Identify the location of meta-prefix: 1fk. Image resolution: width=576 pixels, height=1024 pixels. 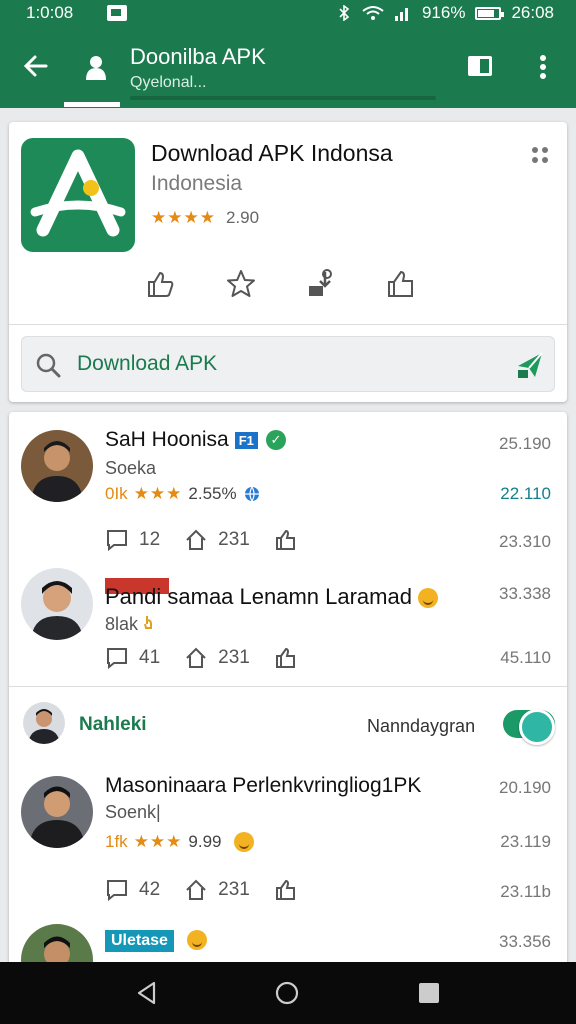
(116, 841).